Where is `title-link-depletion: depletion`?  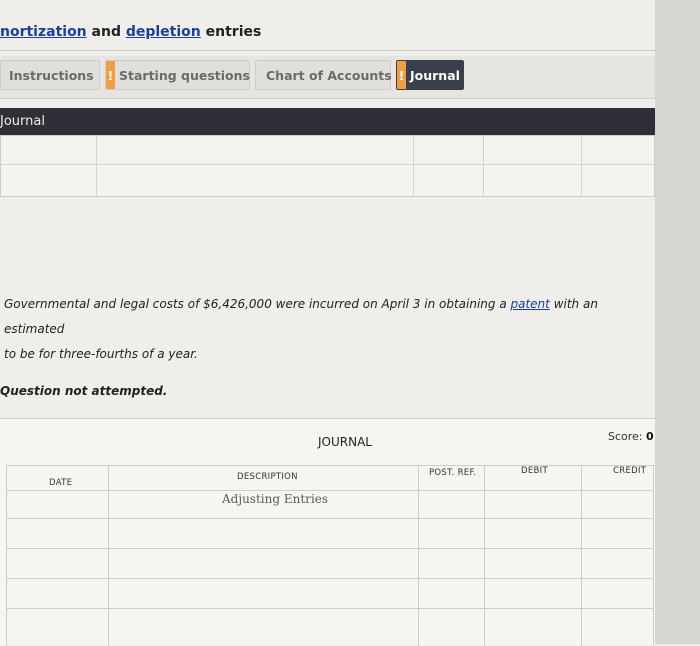 title-link-depletion: depletion is located at coordinates (163, 32).